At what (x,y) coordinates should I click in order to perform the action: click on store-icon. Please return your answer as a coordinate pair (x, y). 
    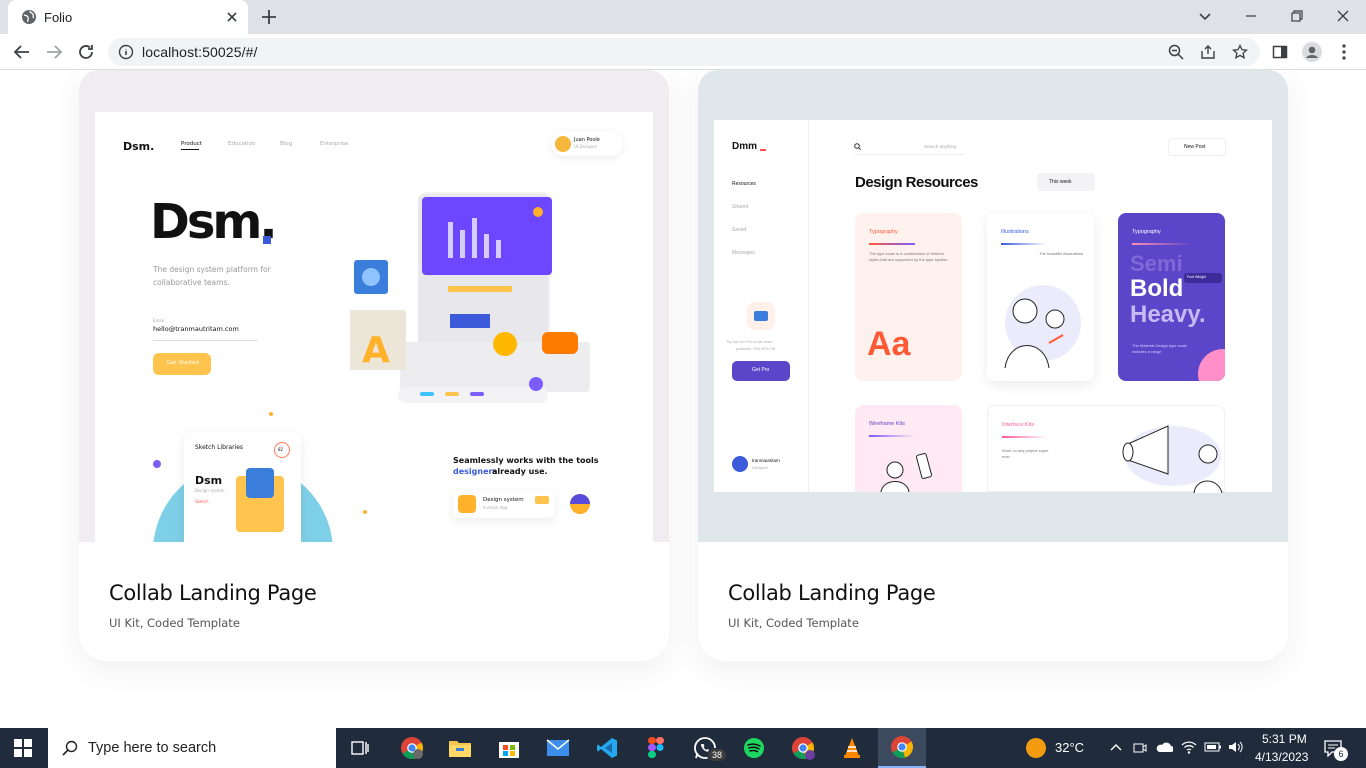
    Looking at the image, I should click on (509, 748).